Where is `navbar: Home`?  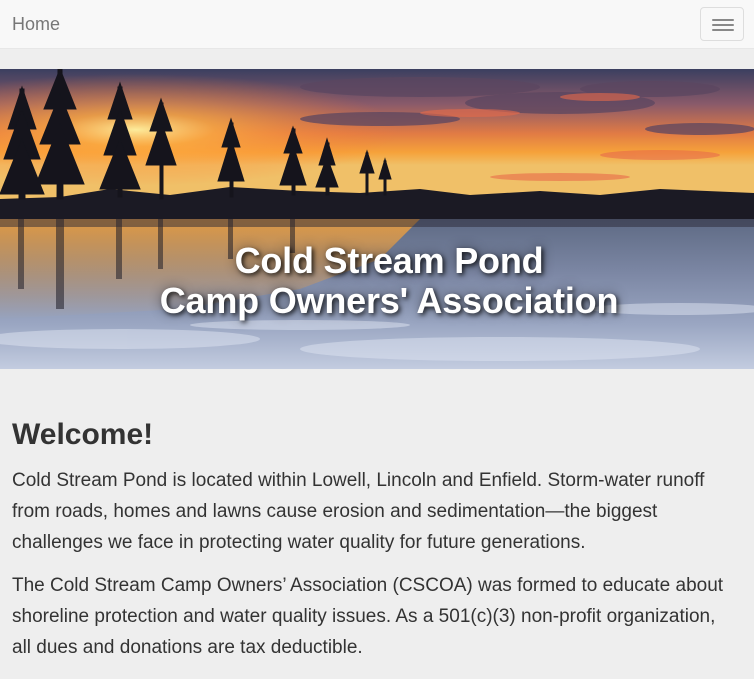 navbar: Home is located at coordinates (377, 24).